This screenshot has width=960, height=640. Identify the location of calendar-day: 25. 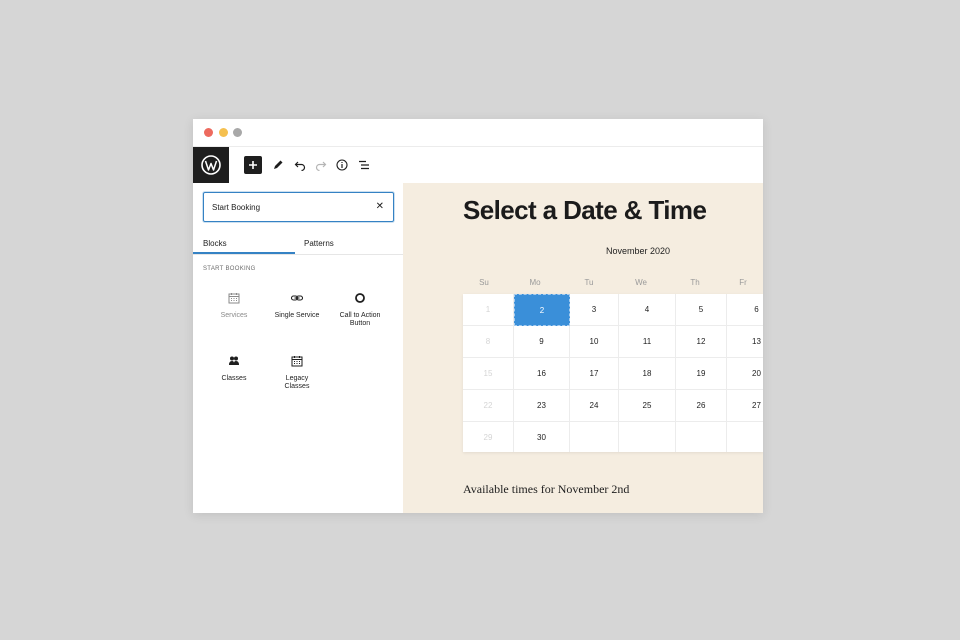
(647, 406).